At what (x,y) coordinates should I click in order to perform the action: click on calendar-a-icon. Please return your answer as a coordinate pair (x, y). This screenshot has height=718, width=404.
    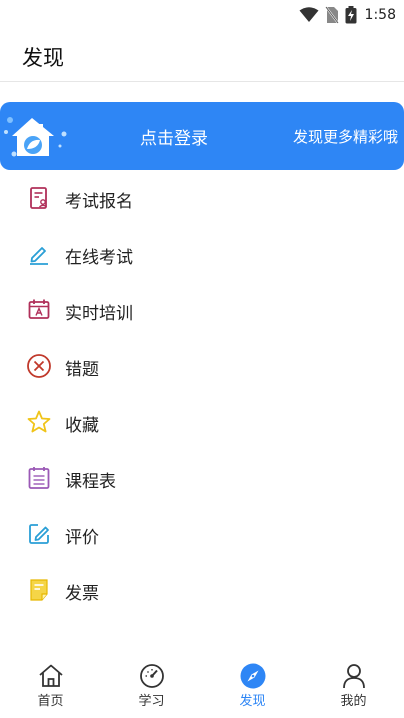
    Looking at the image, I should click on (39, 309).